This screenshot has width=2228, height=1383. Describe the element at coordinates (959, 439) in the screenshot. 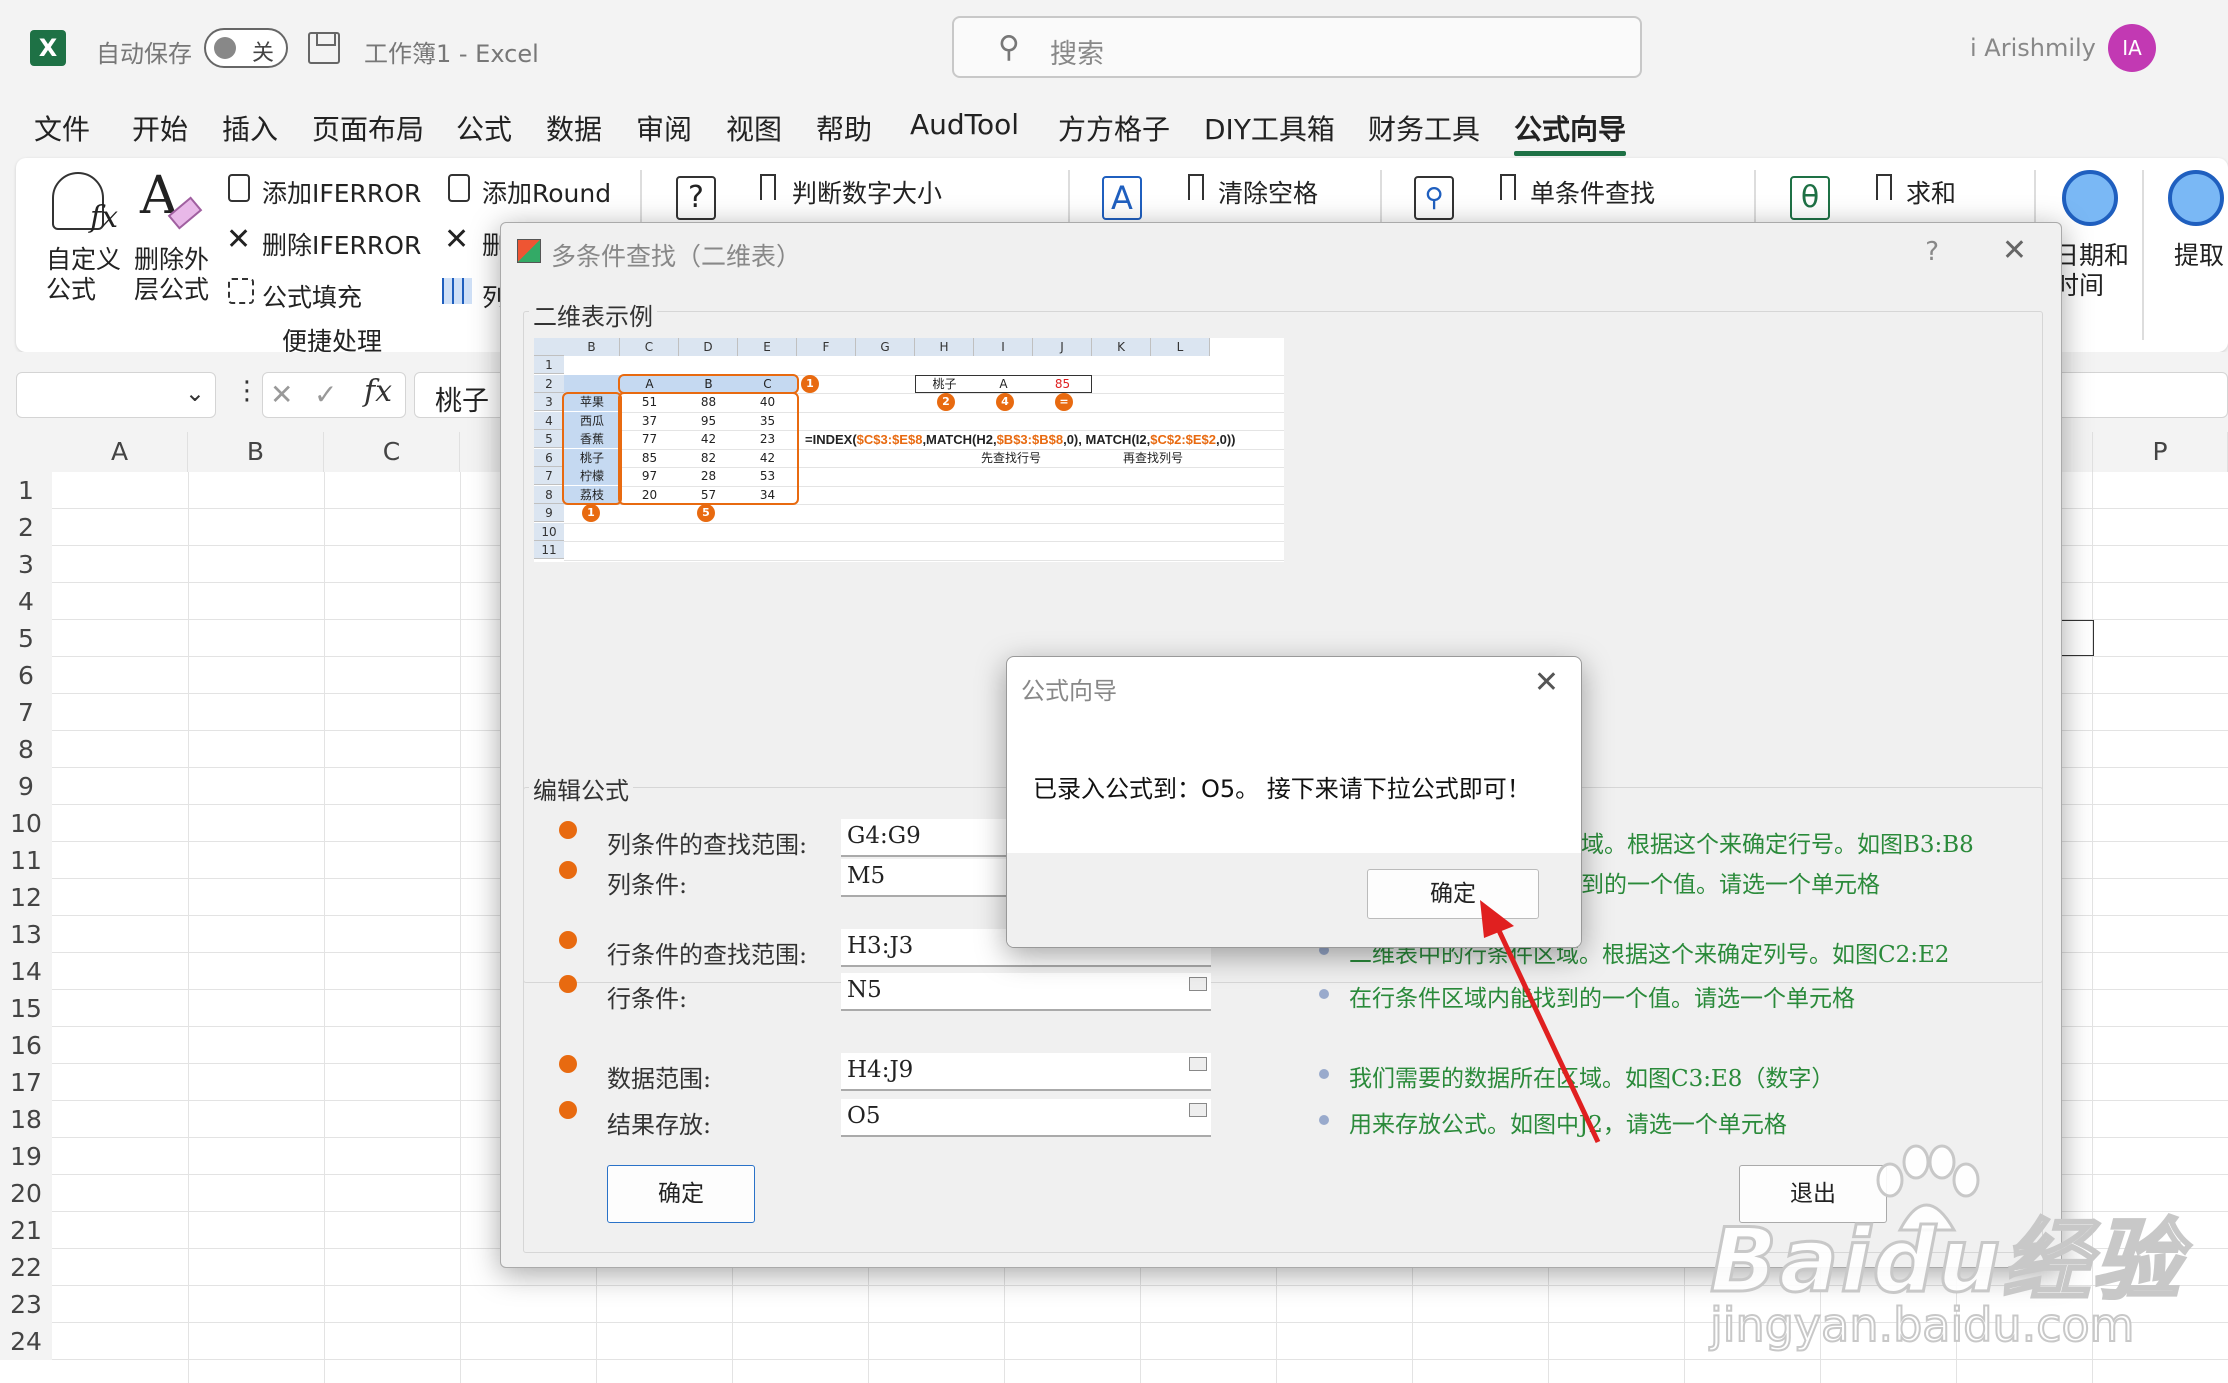

I see `formula-part: ,MATCH(H2,` at that location.